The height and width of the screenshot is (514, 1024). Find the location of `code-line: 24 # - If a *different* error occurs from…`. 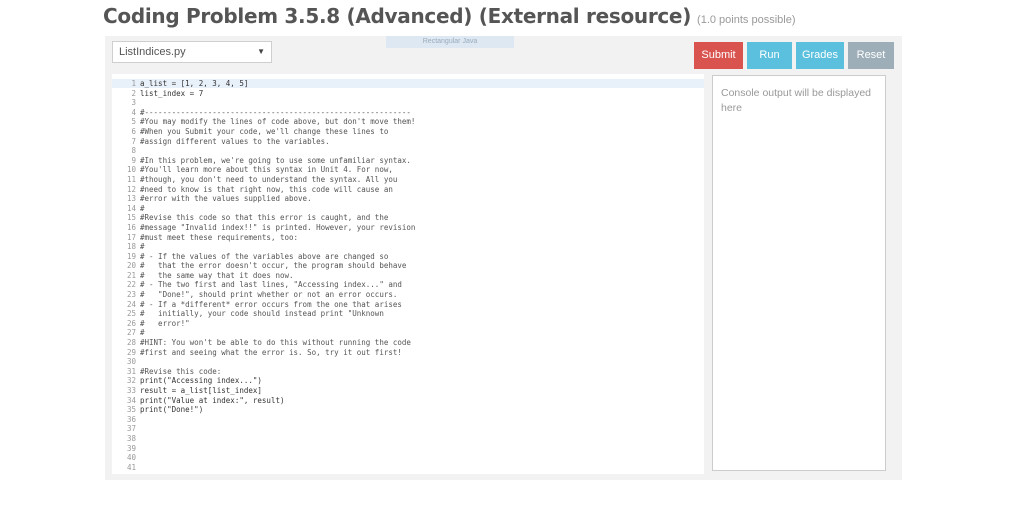

code-line: 24 # - If a *different* error occurs from… is located at coordinates (263, 305).